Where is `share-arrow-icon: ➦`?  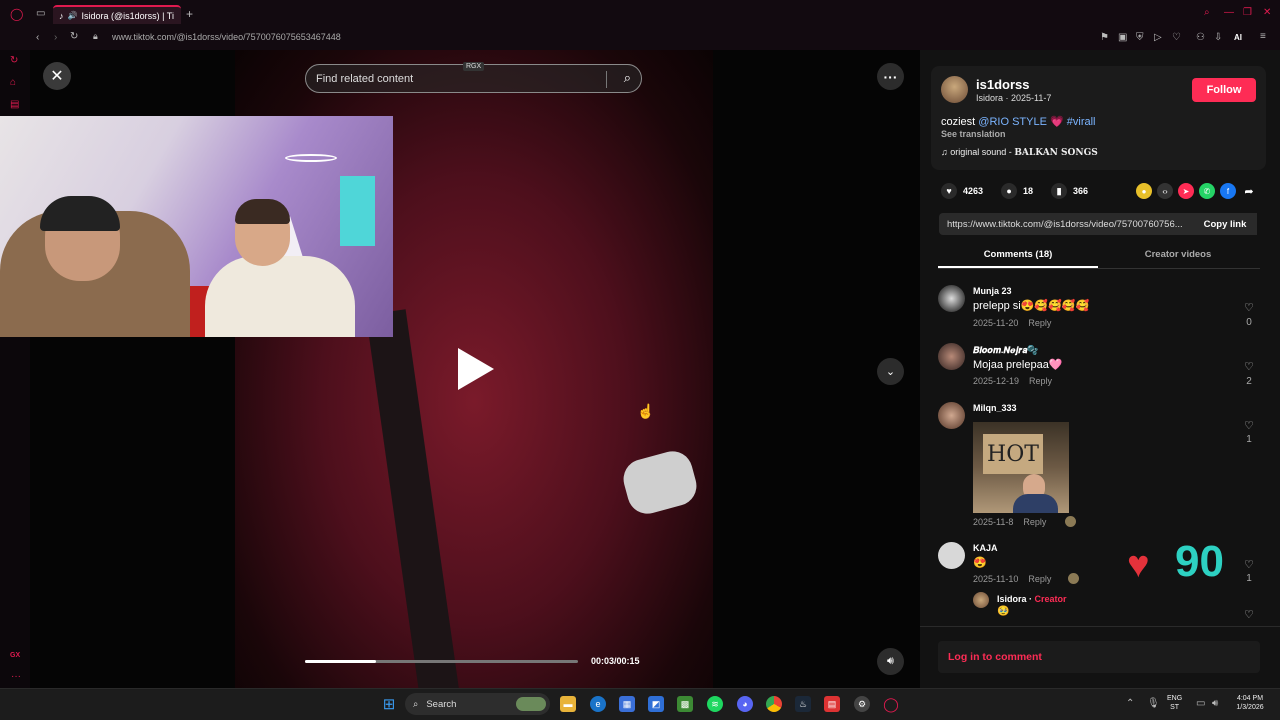 share-arrow-icon: ➦ is located at coordinates (1249, 191).